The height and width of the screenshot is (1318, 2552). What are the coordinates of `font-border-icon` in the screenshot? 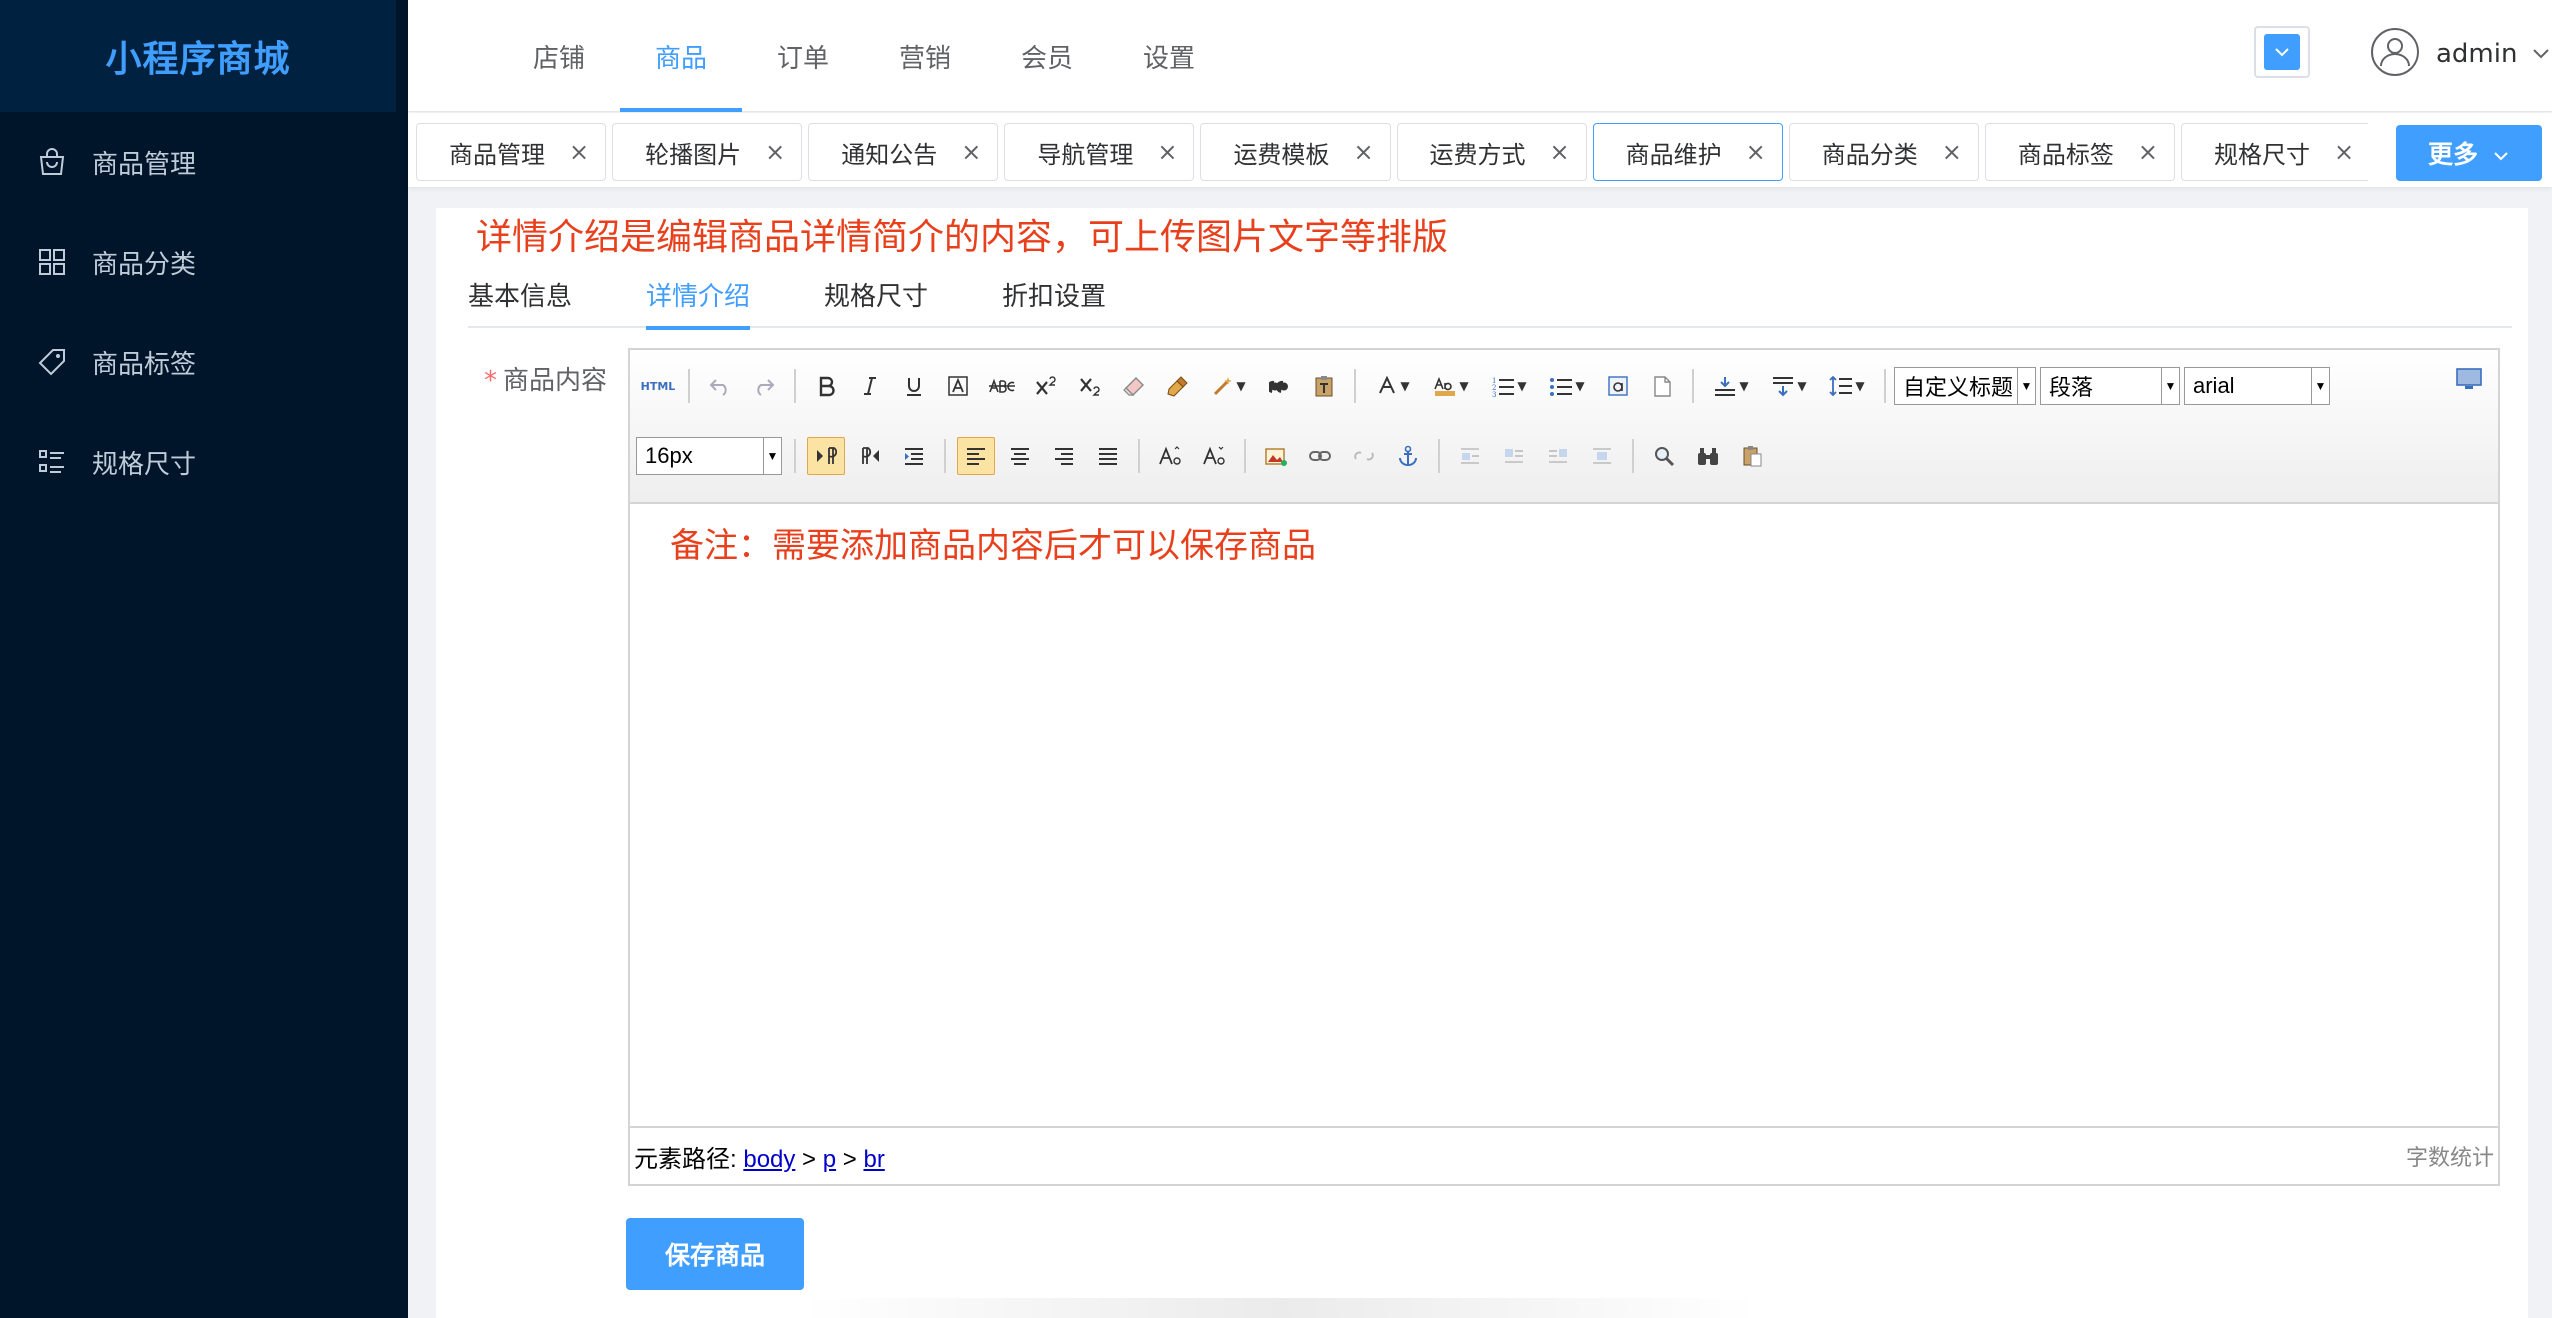 It's located at (958, 386).